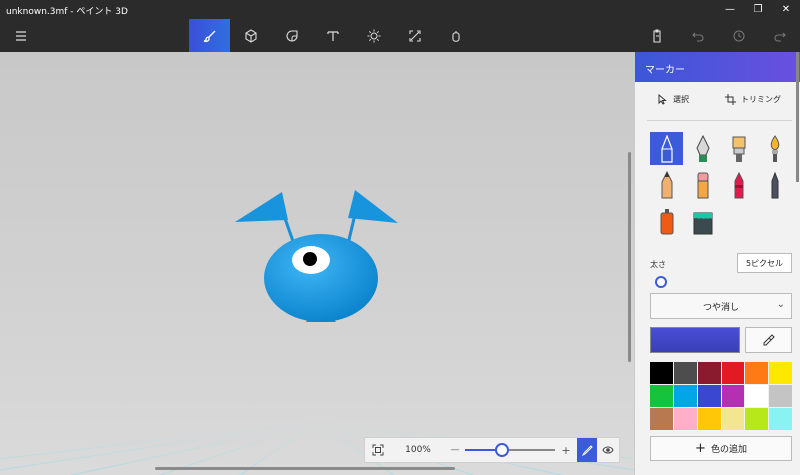  Describe the element at coordinates (566, 450) in the screenshot. I see `zoom-in-button: +` at that location.